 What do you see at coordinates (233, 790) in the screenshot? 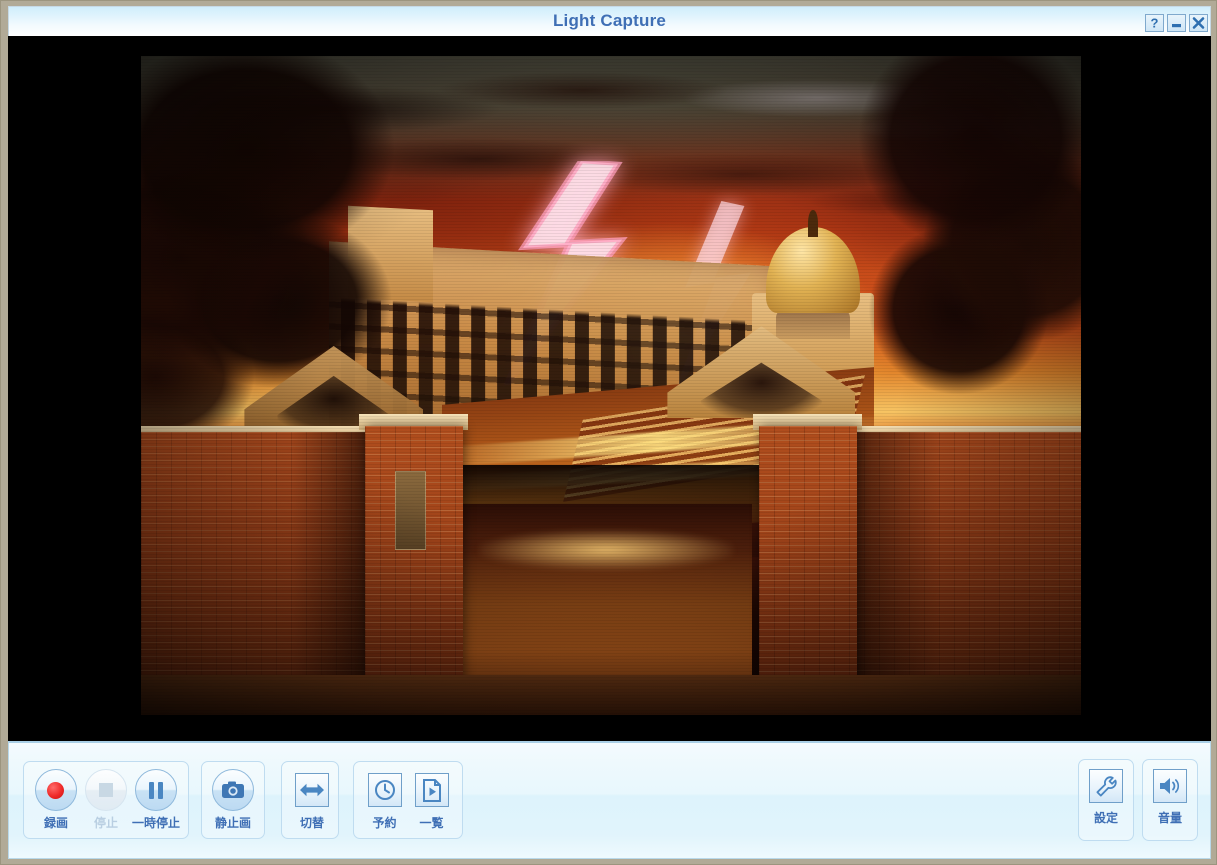
I see `camera-icon` at bounding box center [233, 790].